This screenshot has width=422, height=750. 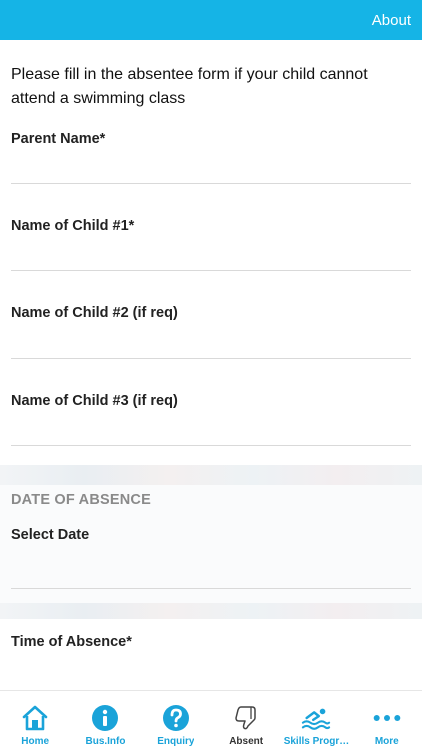 What do you see at coordinates (105, 741) in the screenshot?
I see `tab-bus-info-label: Bus.Info` at bounding box center [105, 741].